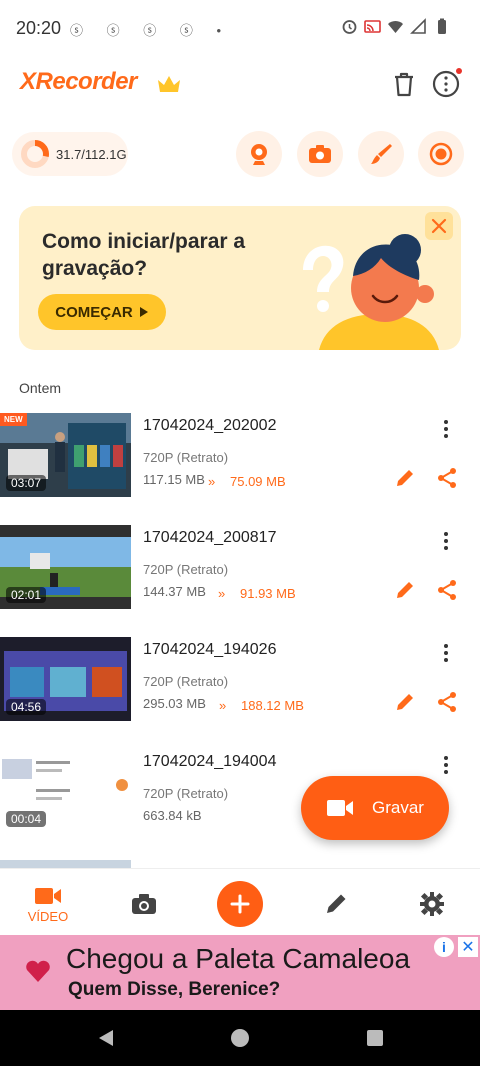 Image resolution: width=480 pixels, height=1066 pixels. I want to click on nav-add, so click(240, 904).